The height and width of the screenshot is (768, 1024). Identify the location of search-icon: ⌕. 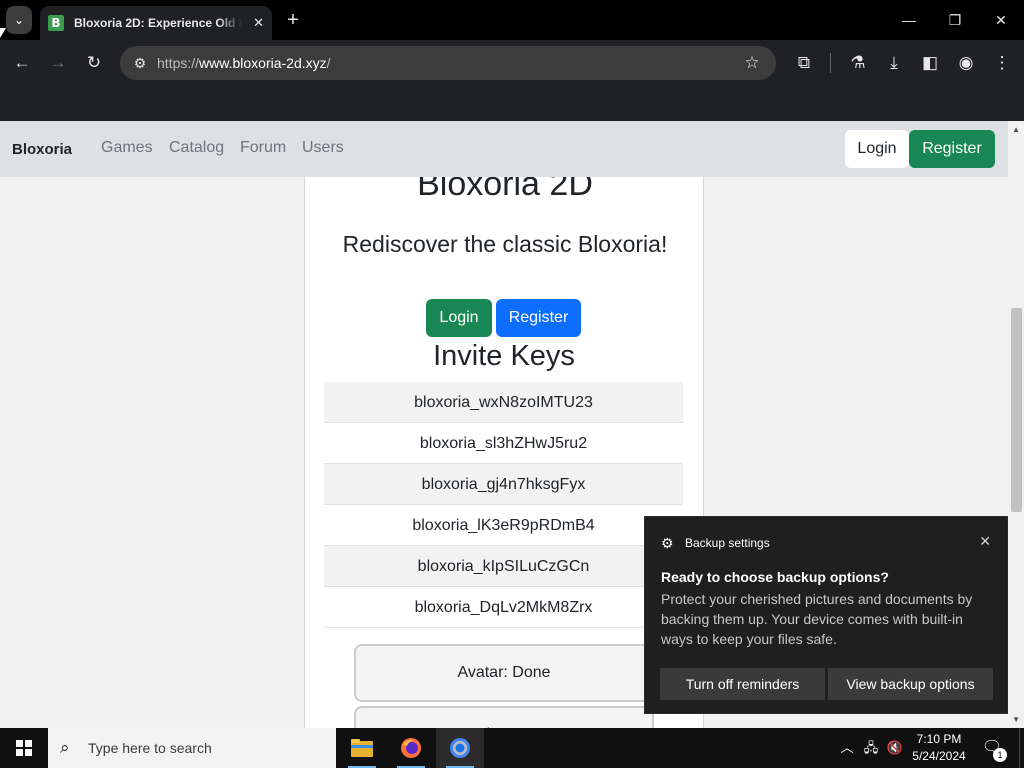
(65, 747).